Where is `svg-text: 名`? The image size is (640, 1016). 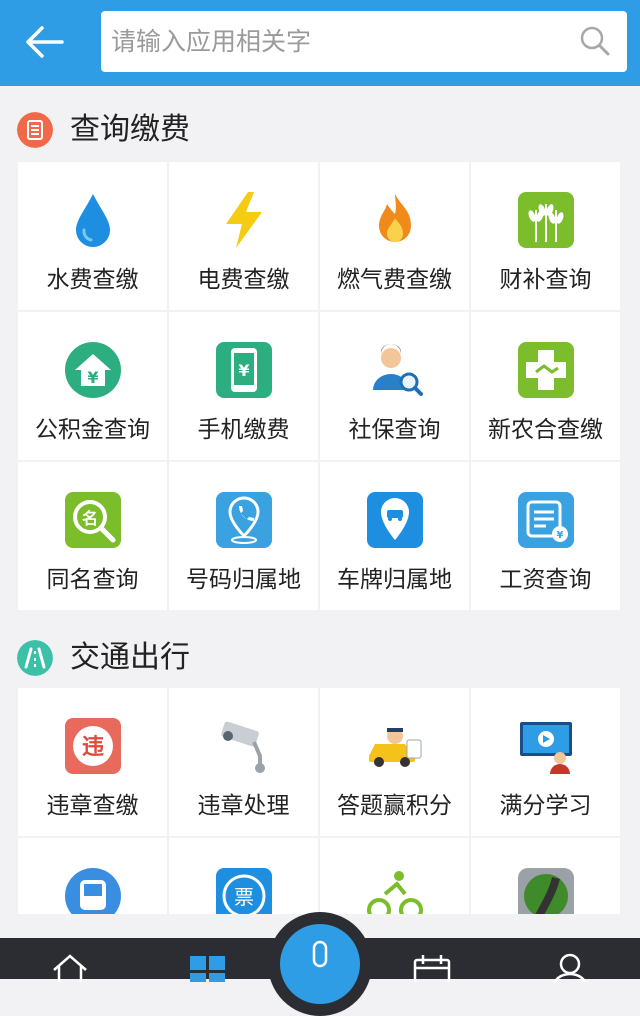 svg-text: 名 is located at coordinates (90, 518).